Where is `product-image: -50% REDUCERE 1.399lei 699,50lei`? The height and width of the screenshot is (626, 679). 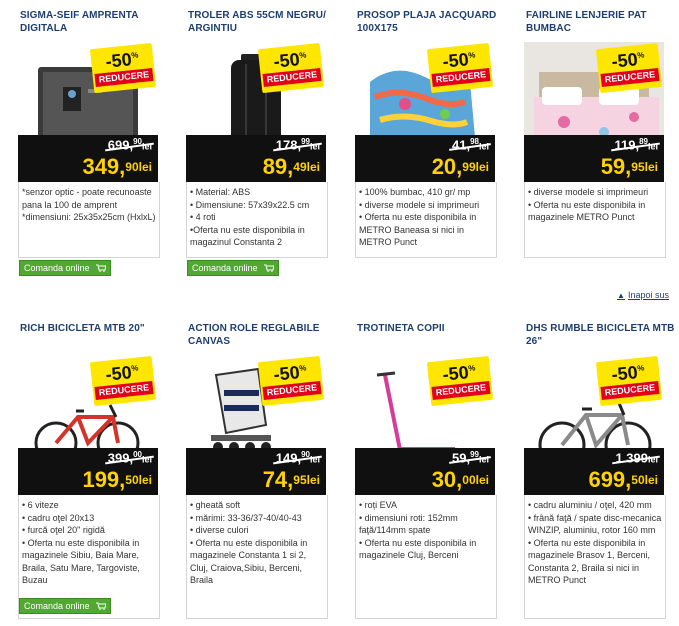 product-image: -50% REDUCERE 1.399lei 699,50lei is located at coordinates (594, 425).